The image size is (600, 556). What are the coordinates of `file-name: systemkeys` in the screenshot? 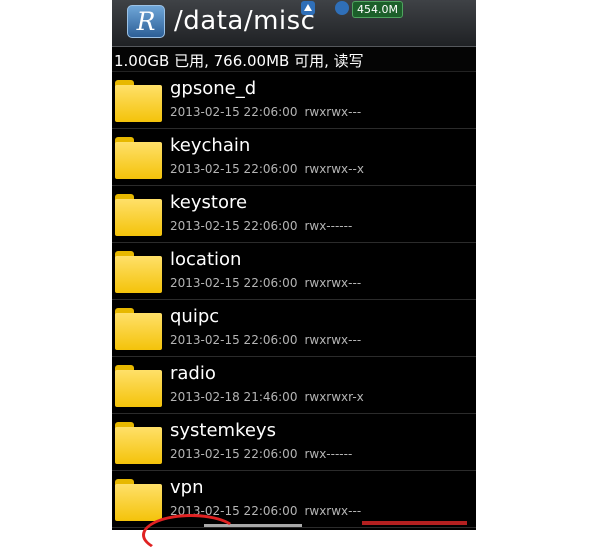 It's located at (223, 430).